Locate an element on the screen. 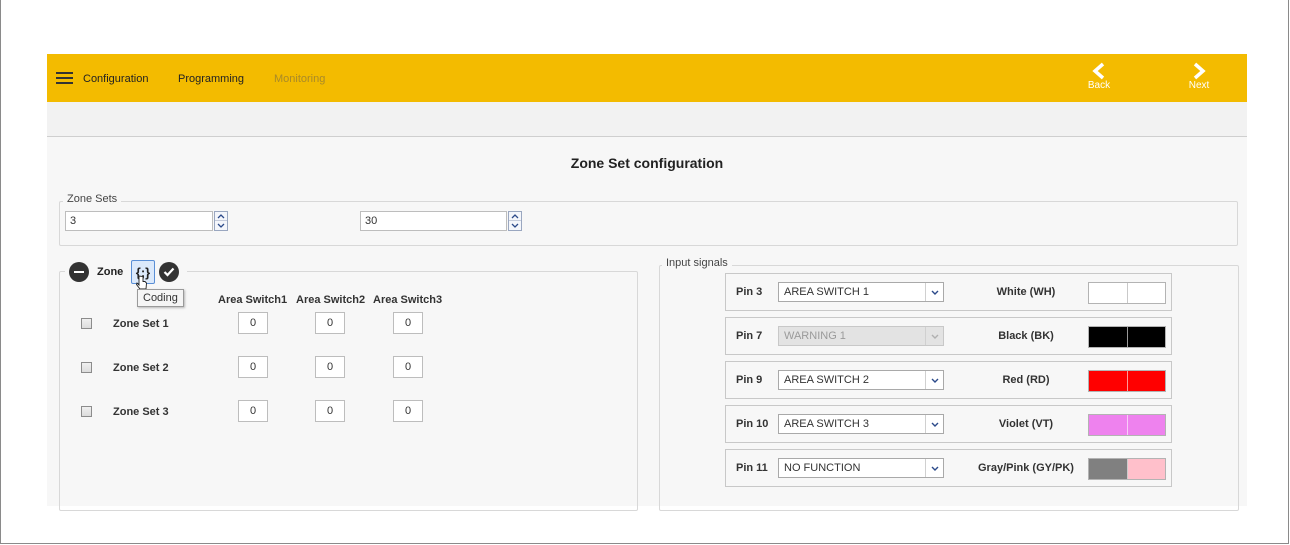 This screenshot has width=1290, height=545. zone-set-2-area-switch2: 0 is located at coordinates (330, 367).